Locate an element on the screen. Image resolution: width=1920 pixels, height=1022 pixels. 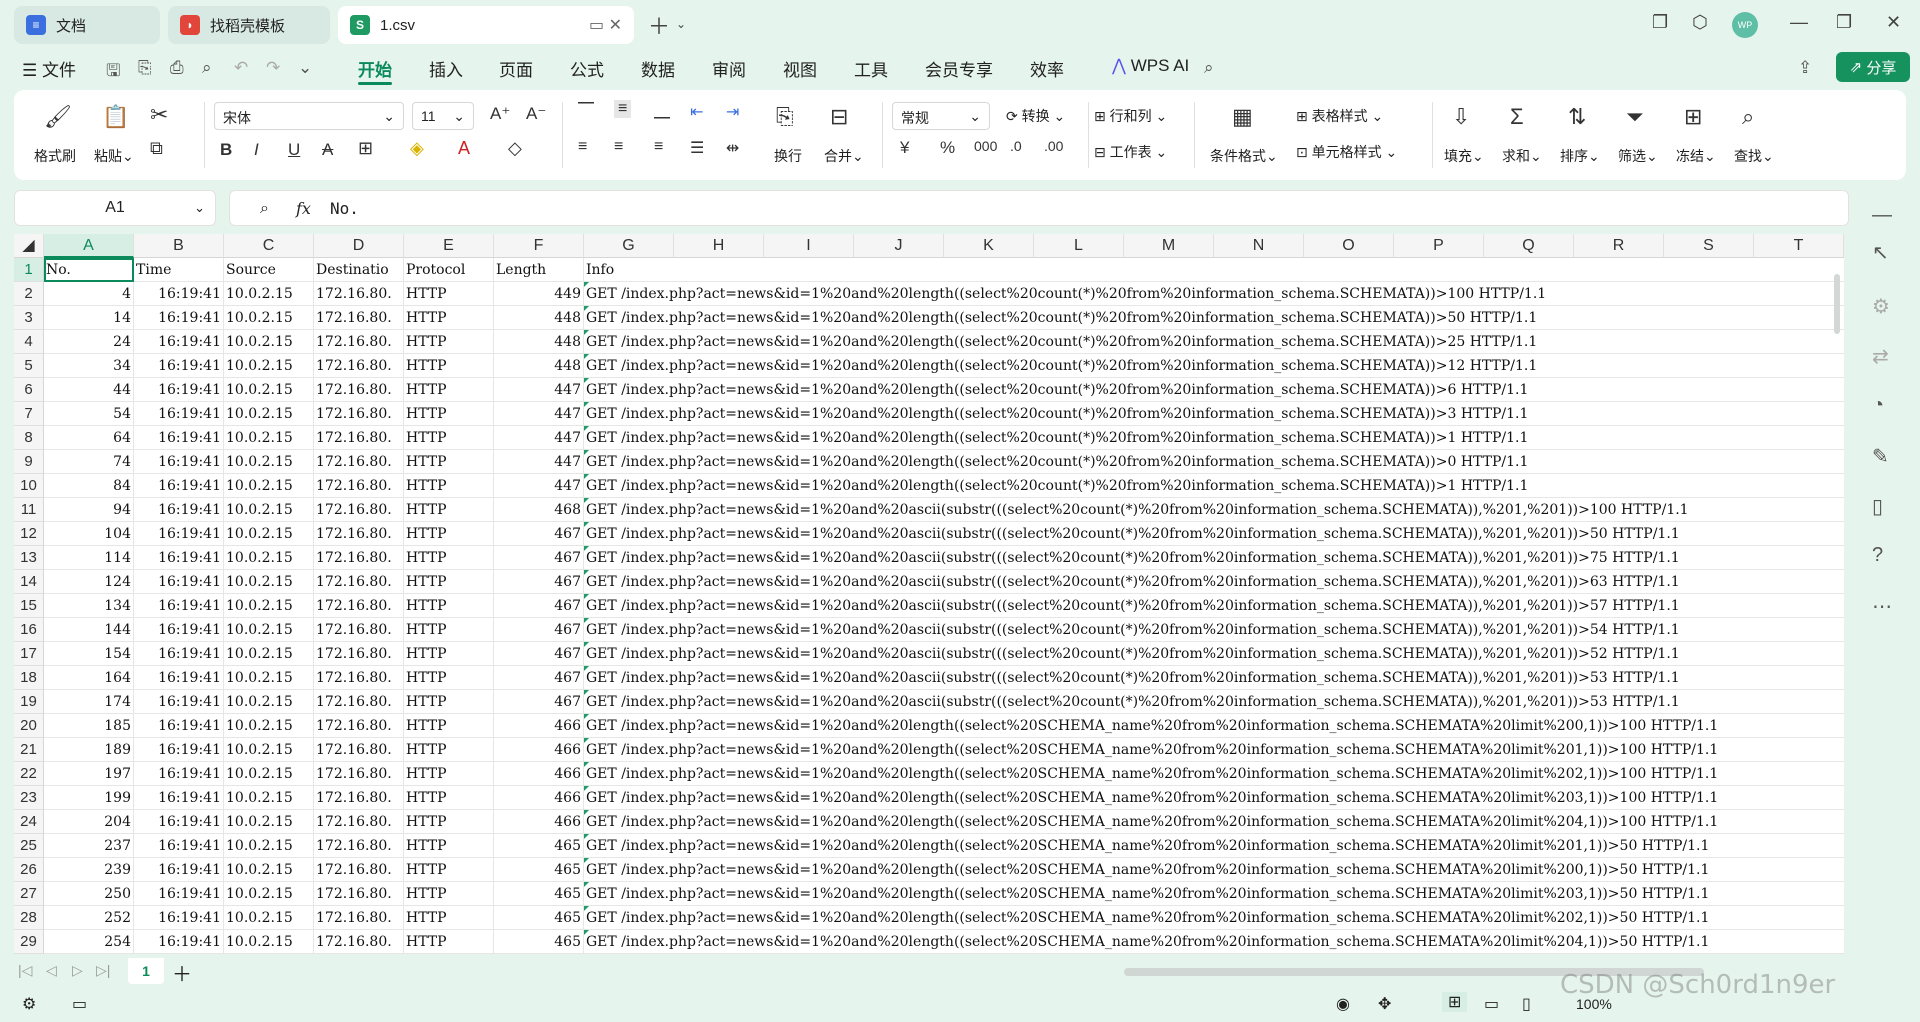
formula-input: ⌕ fx No. is located at coordinates (1039, 208).